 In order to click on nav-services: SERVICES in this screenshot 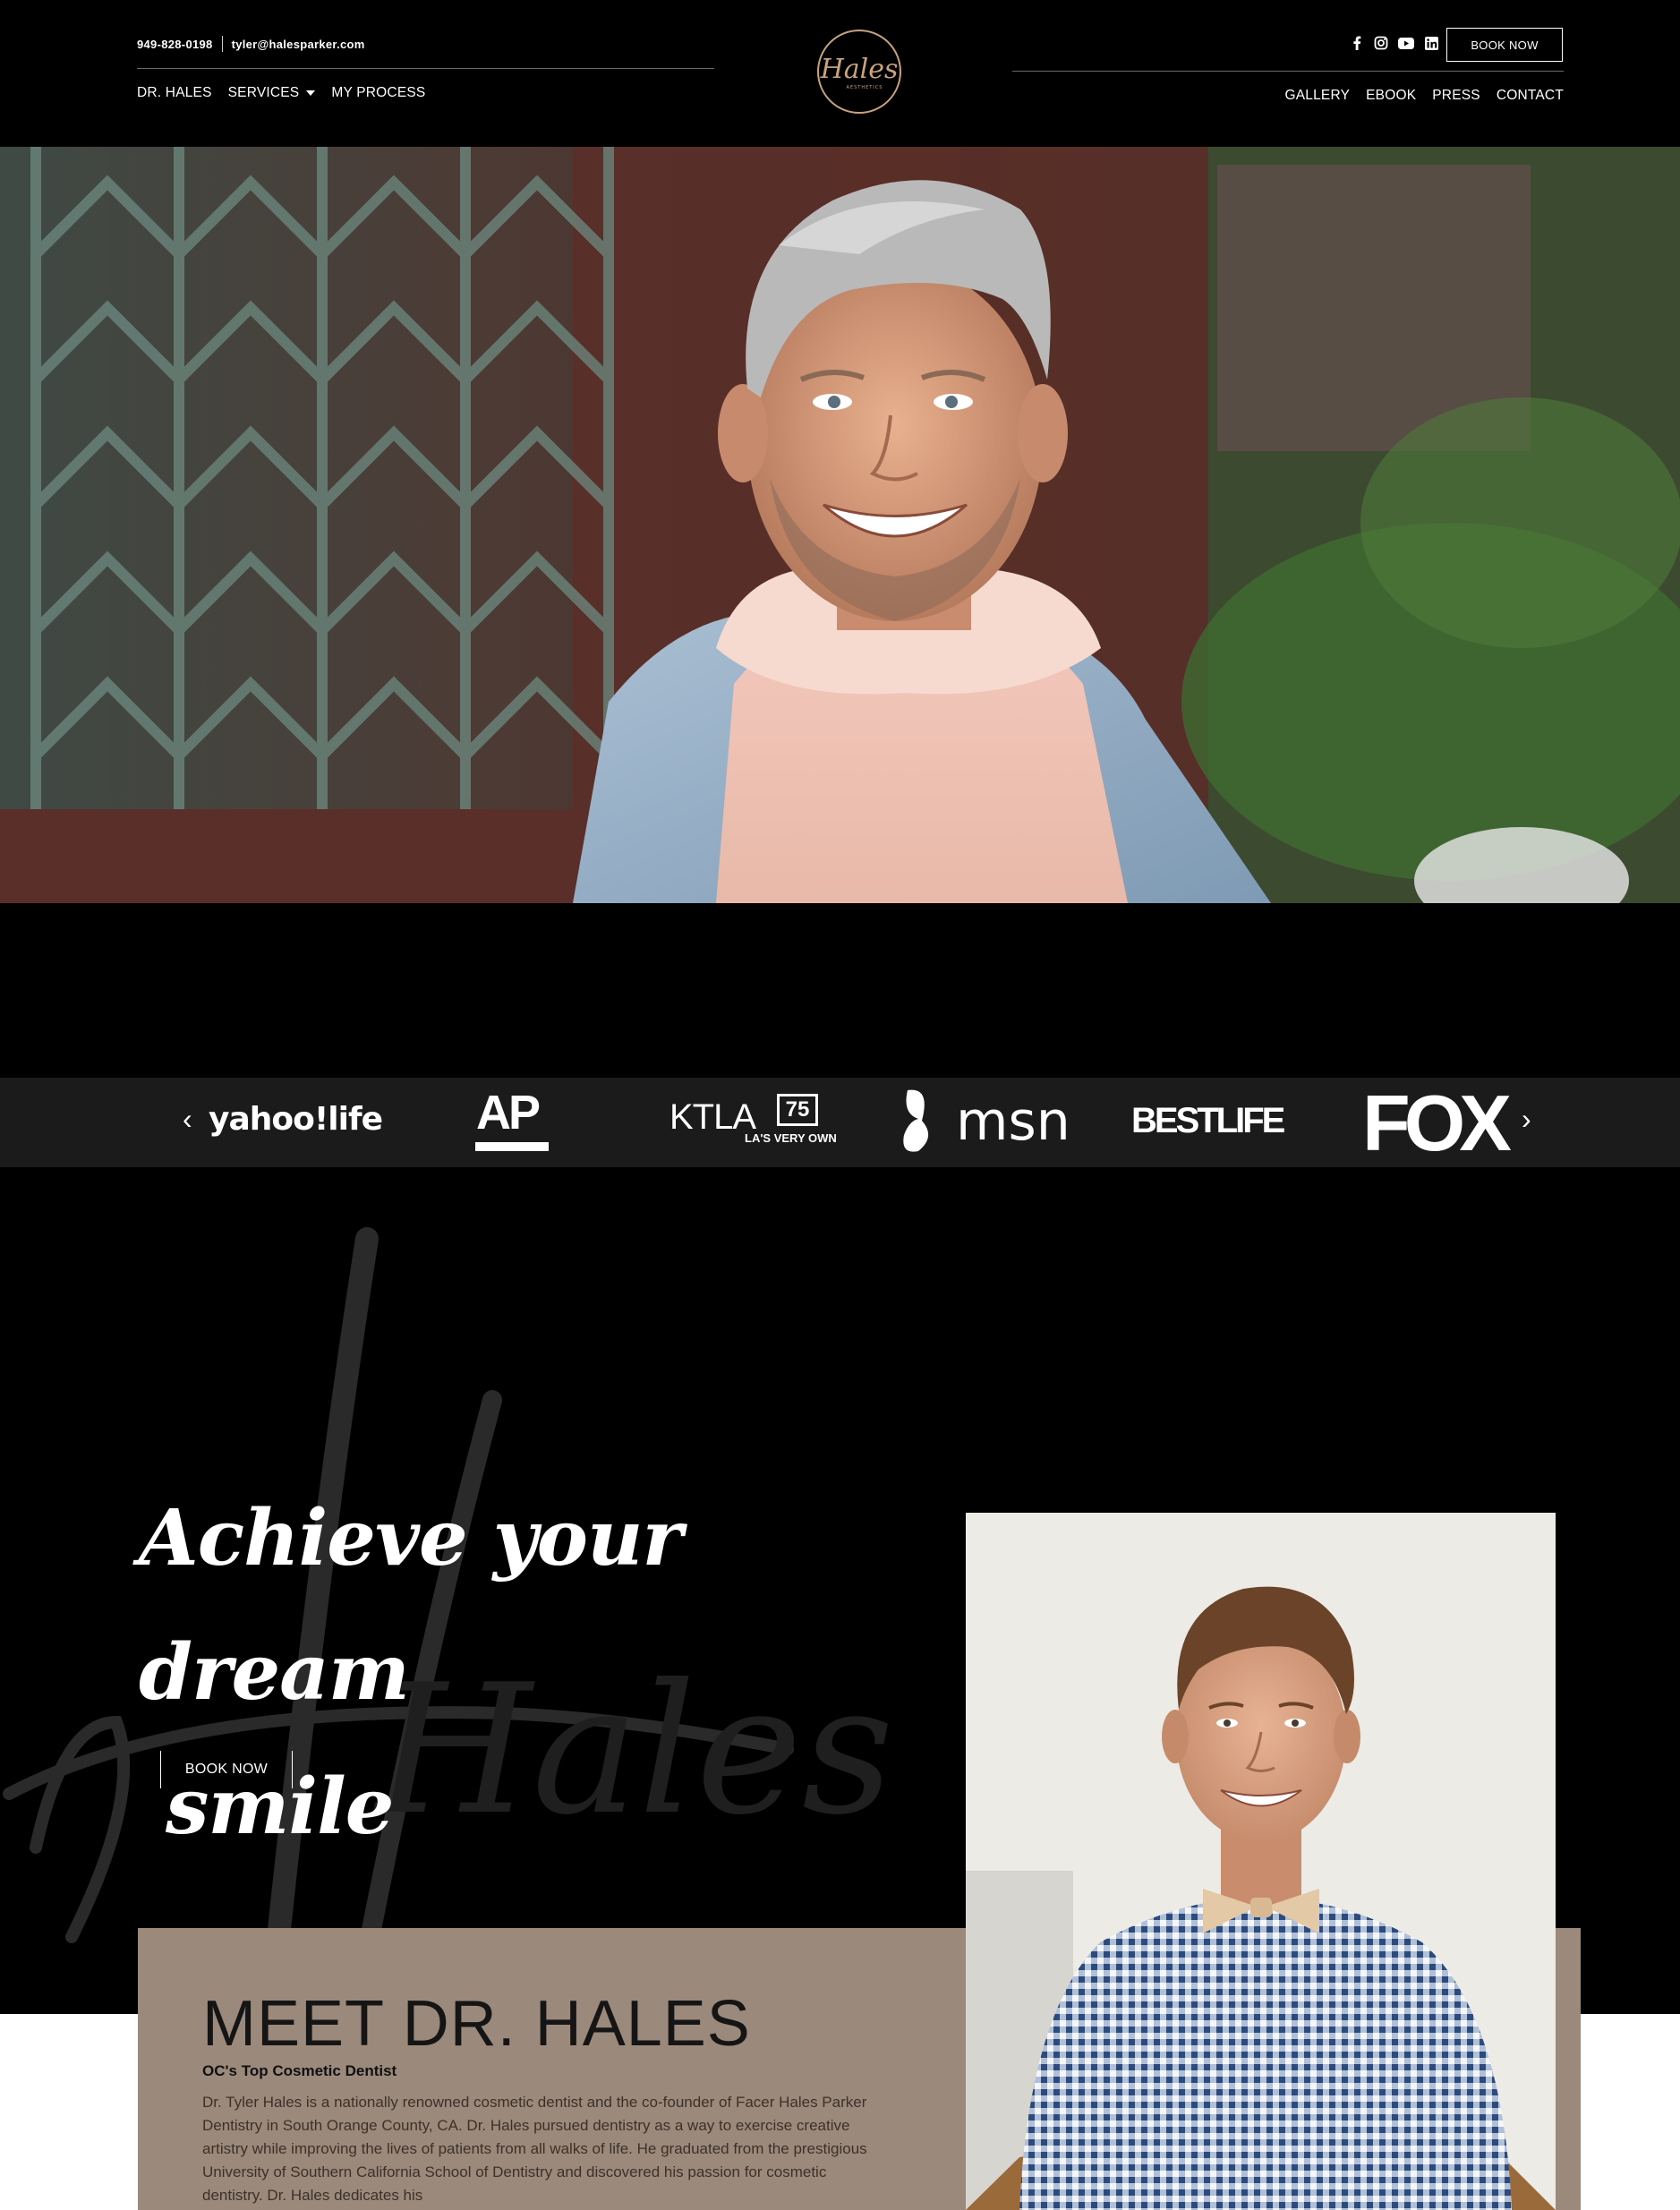, I will do `click(272, 93)`.